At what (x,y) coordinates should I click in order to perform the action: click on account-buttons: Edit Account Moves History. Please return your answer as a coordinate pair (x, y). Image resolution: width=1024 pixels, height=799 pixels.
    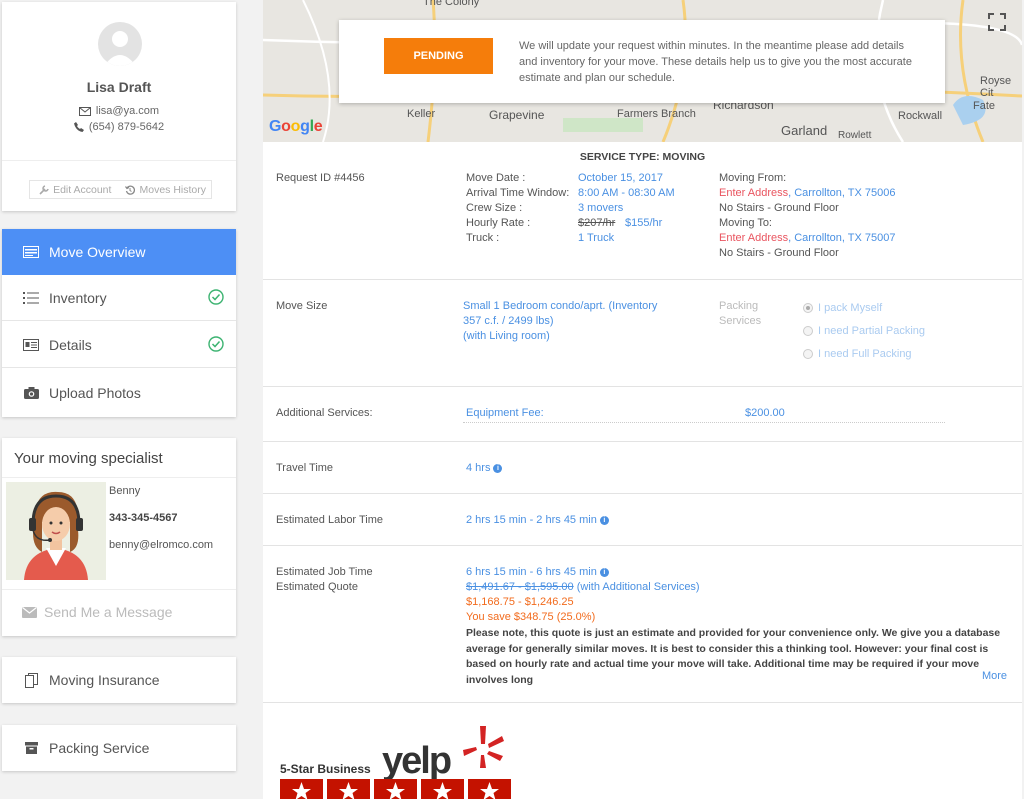
    Looking at the image, I should click on (120, 189).